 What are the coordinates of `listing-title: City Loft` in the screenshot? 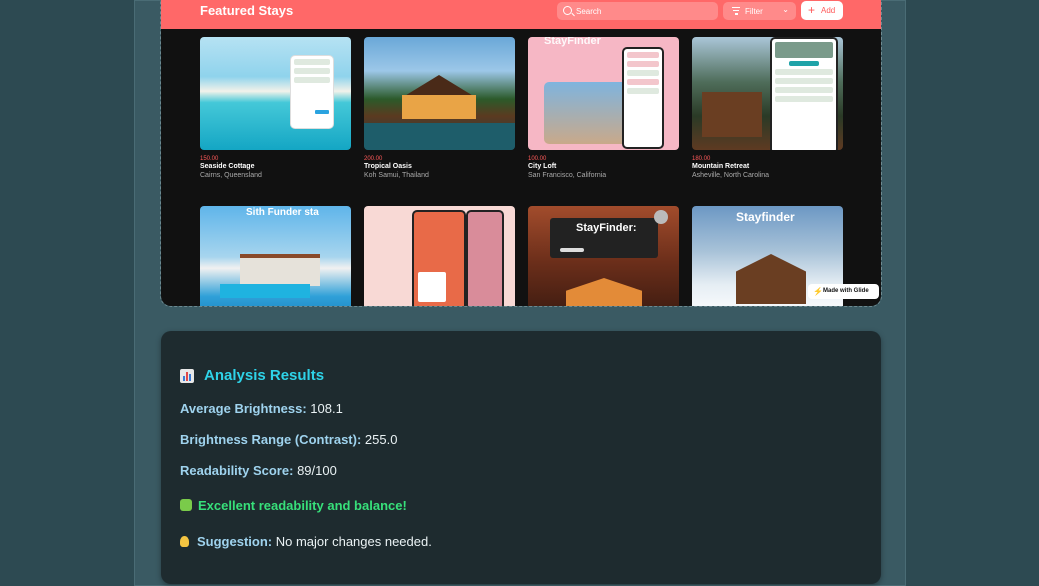 It's located at (542, 166).